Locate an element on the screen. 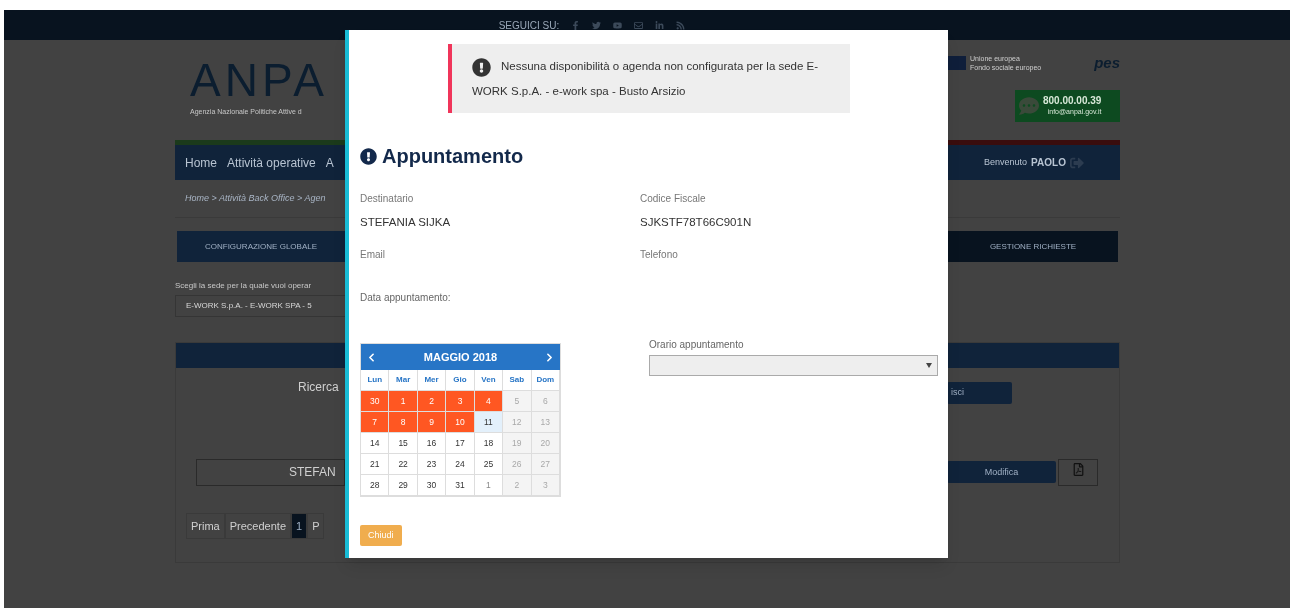 This screenshot has width=1290, height=608. field-label: Destinatario is located at coordinates (387, 199).